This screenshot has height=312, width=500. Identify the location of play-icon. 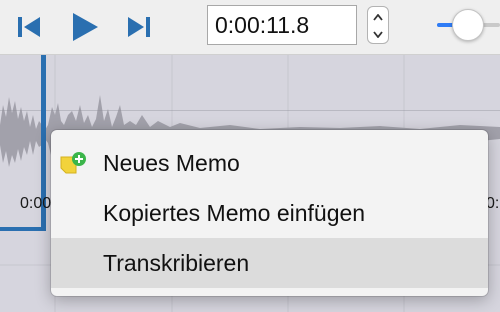
(85, 27).